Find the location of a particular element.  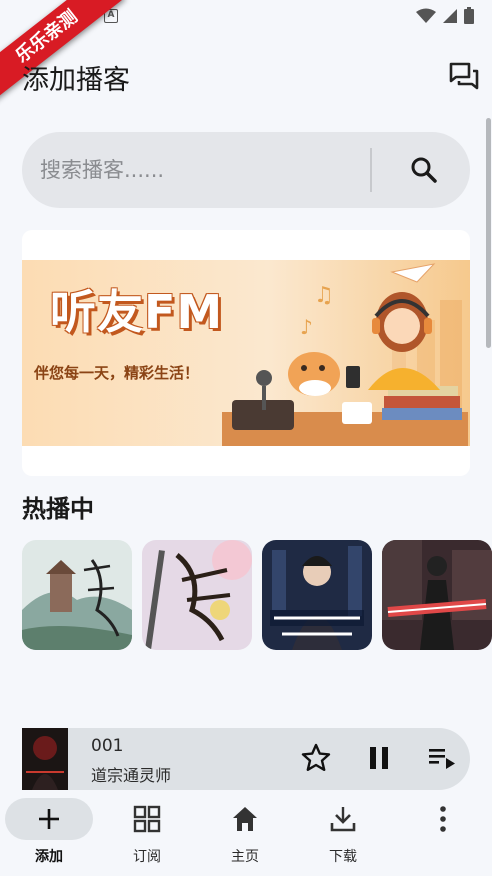

nav-item-add: 添加 is located at coordinates (49, 834).